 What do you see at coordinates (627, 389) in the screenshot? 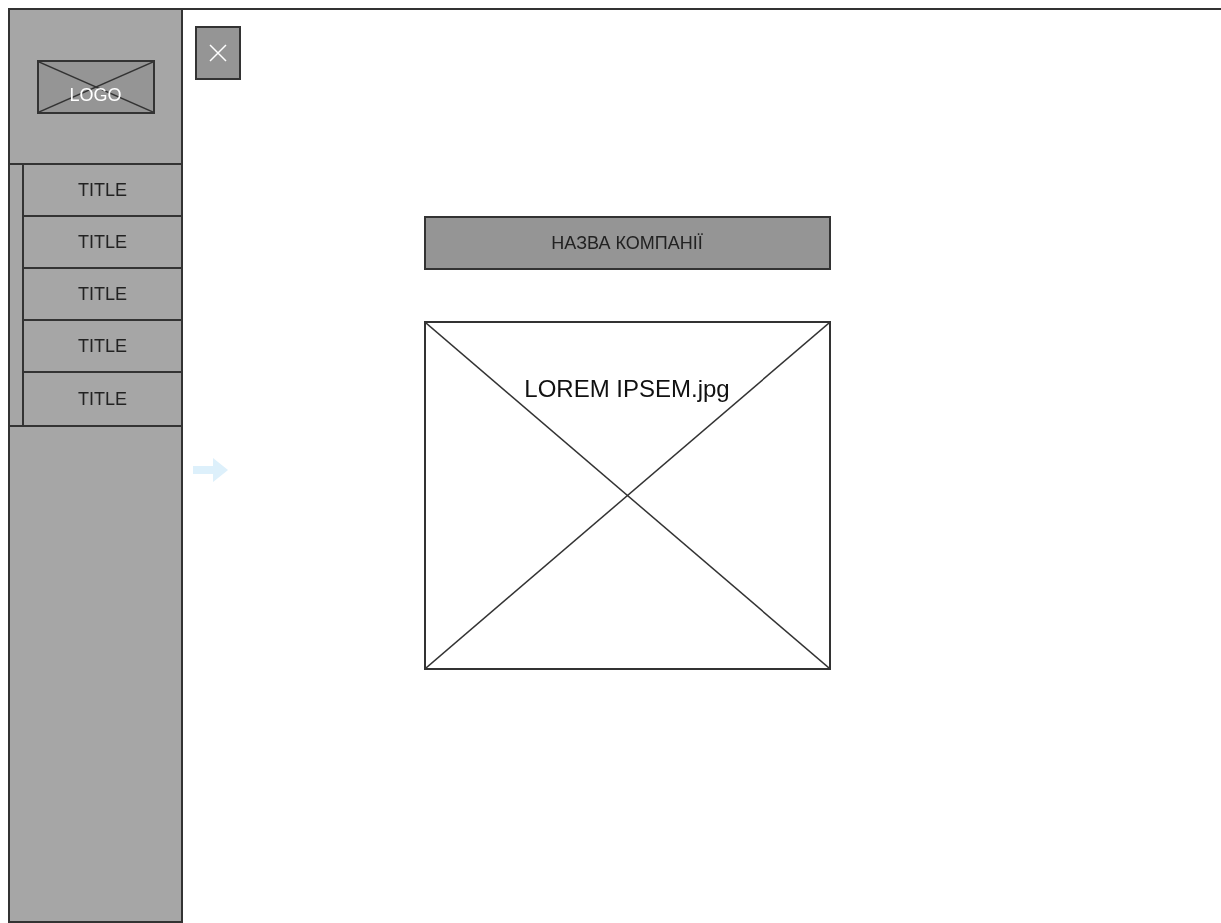
I see `image-caption: LOREM IPSEM.jpg` at bounding box center [627, 389].